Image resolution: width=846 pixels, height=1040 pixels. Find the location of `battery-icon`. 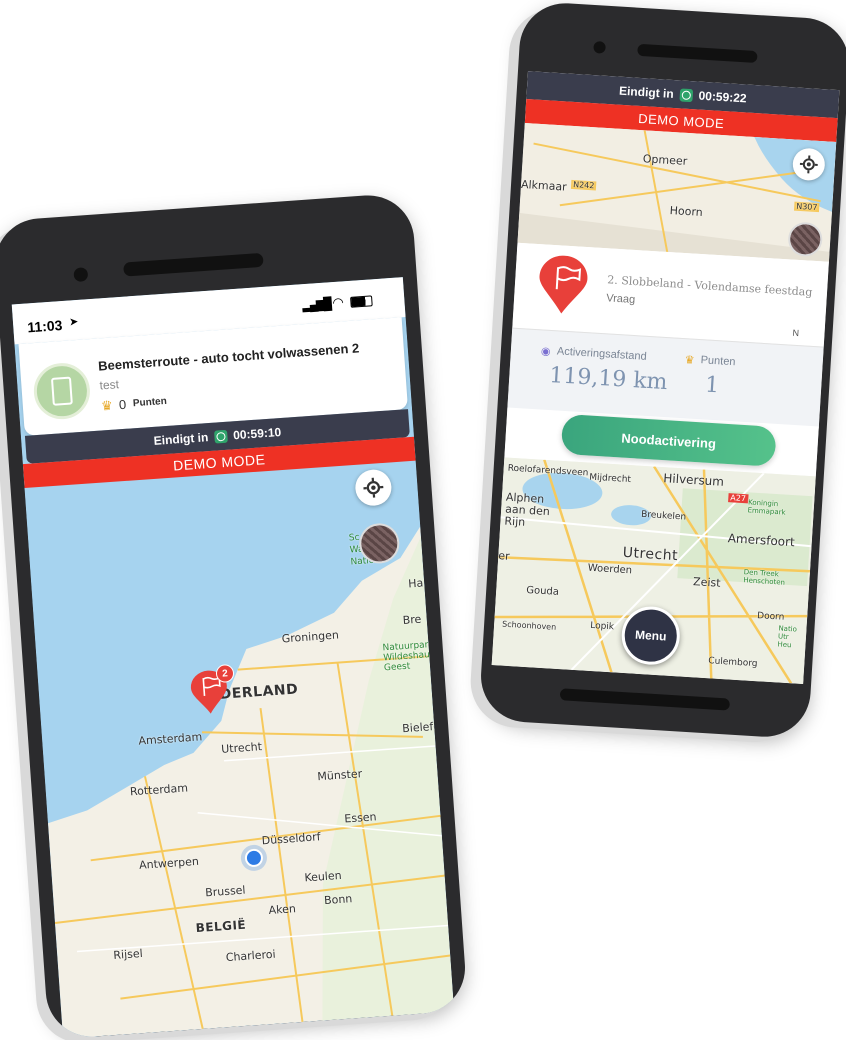

battery-icon is located at coordinates (361, 301).